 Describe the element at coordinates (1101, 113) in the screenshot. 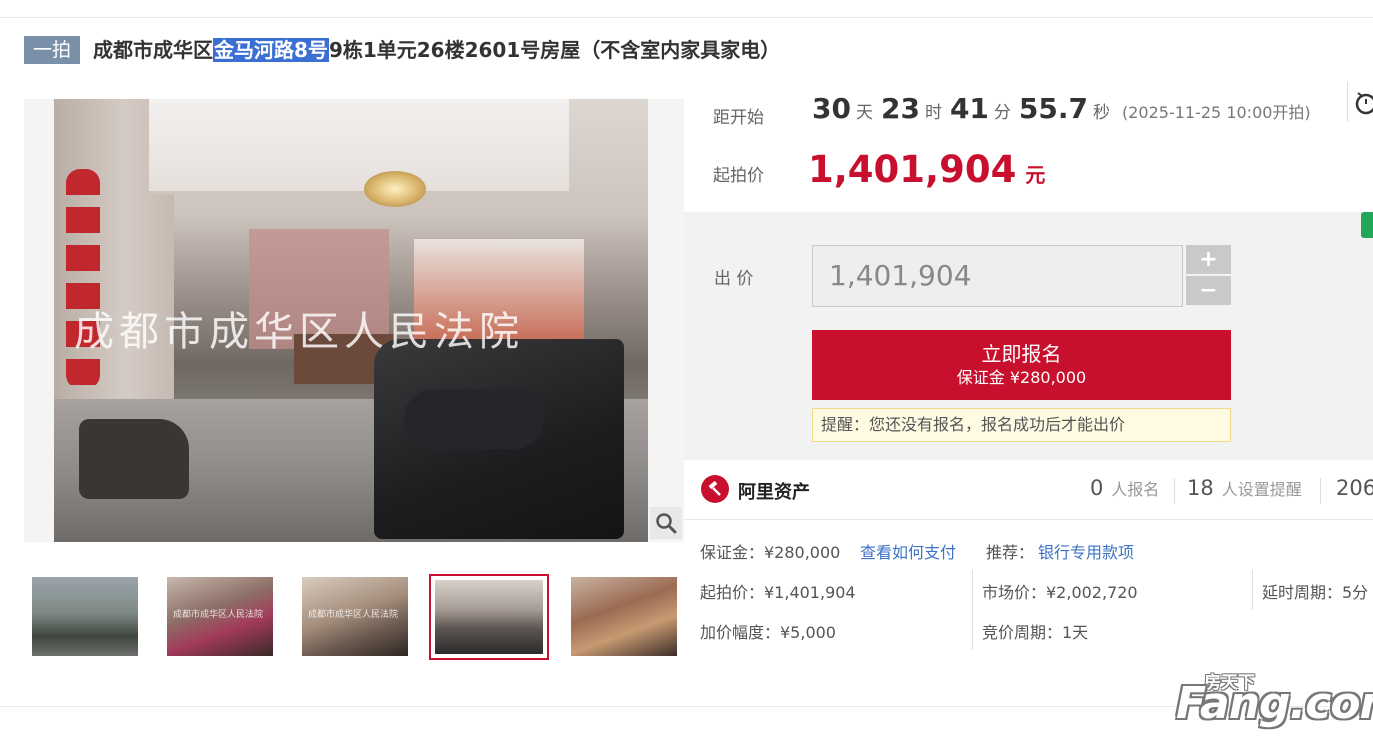

I see `countdown-seconds-unit: 秒` at that location.